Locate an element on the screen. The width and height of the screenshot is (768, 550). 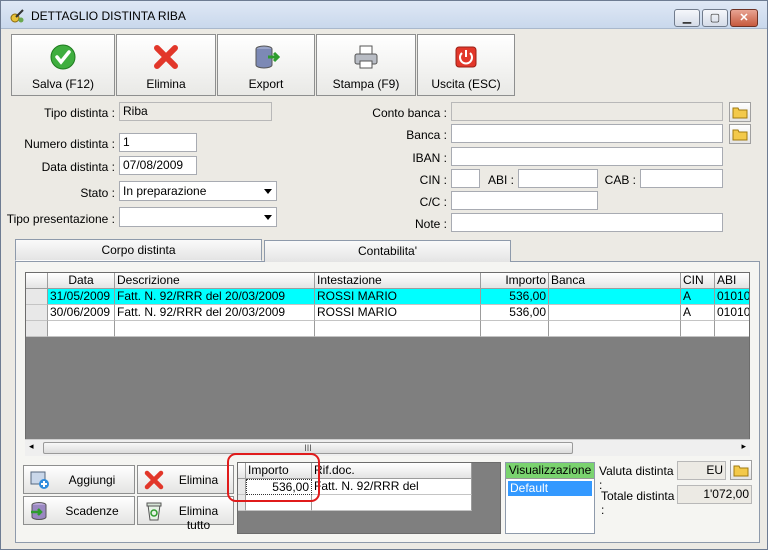
add-button: Aggiungi is located at coordinates (79, 479).